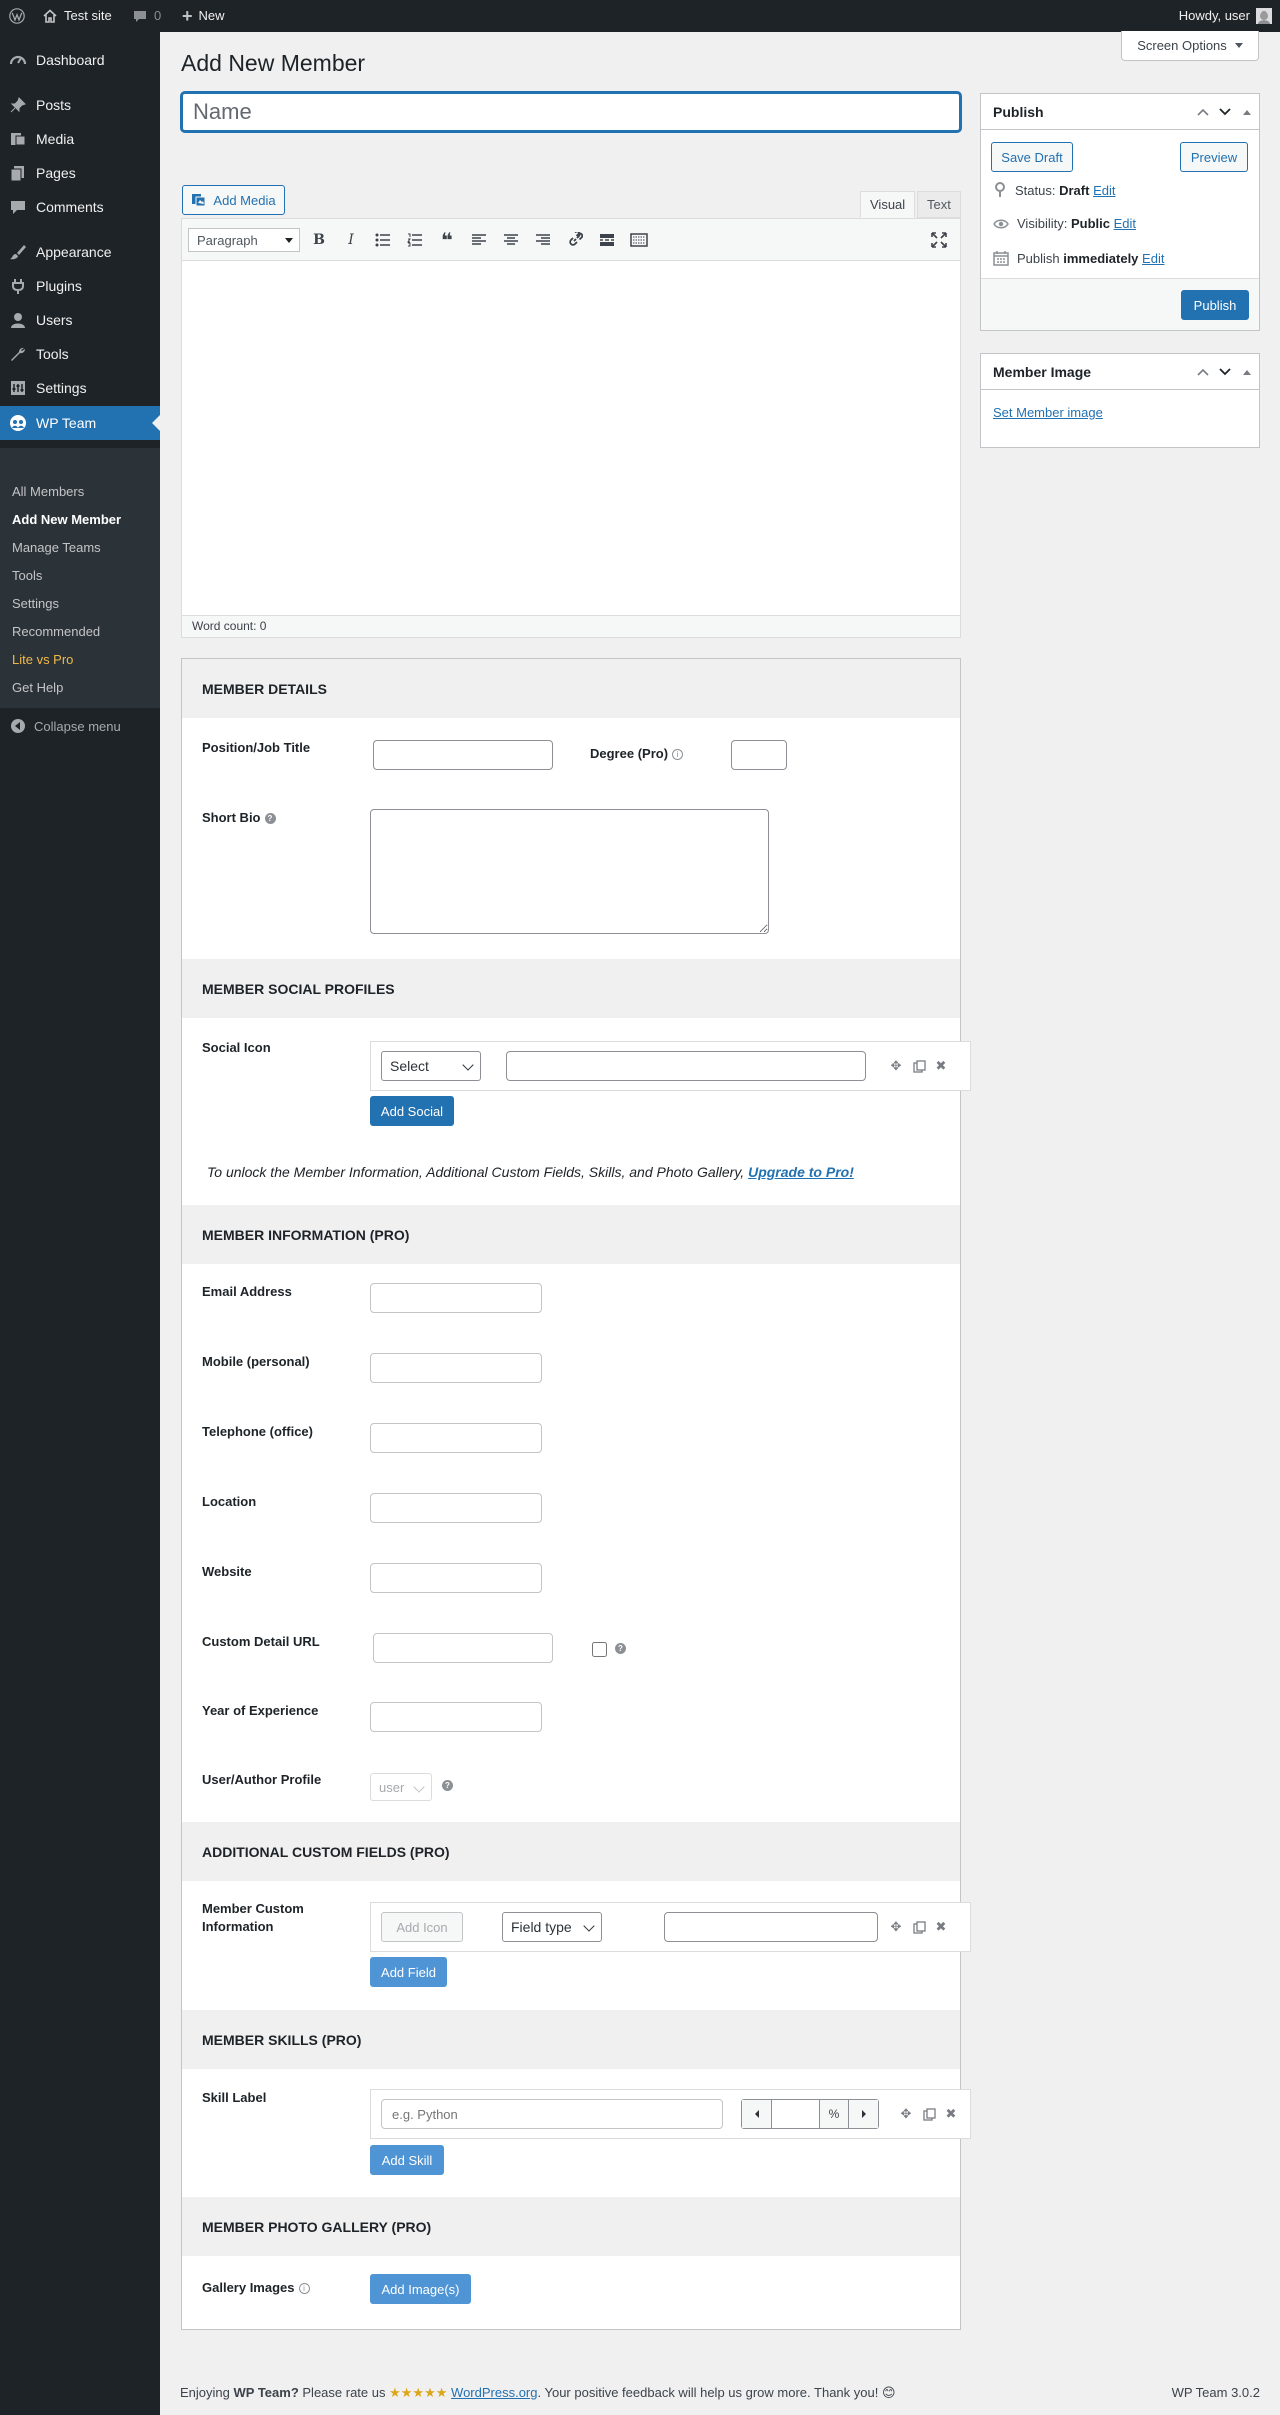 This screenshot has width=1280, height=2415. What do you see at coordinates (431, 1066) in the screenshot?
I see `social-icon-select: Select` at bounding box center [431, 1066].